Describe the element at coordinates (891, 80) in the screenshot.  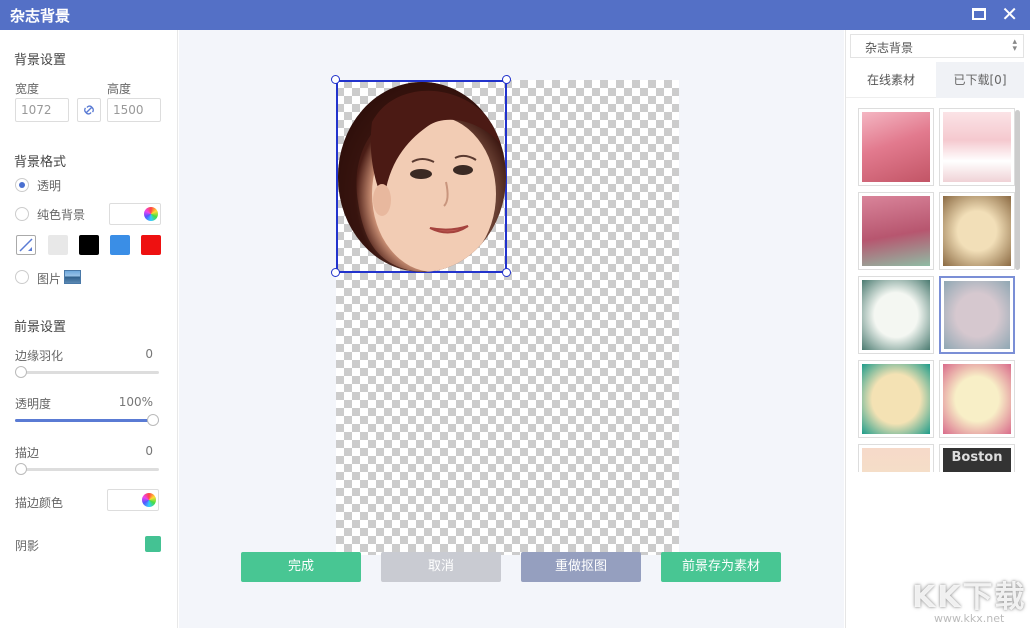
I see `tab-online: 在线素材` at that location.